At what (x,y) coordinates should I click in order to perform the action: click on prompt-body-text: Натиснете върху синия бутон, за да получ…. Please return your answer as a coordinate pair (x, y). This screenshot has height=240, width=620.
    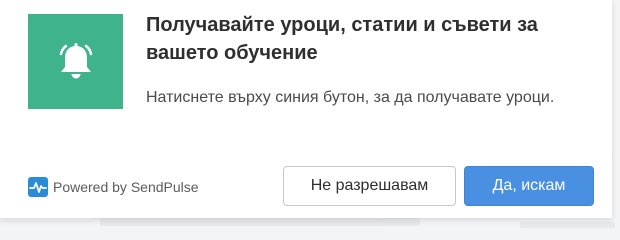
    Looking at the image, I should click on (350, 97).